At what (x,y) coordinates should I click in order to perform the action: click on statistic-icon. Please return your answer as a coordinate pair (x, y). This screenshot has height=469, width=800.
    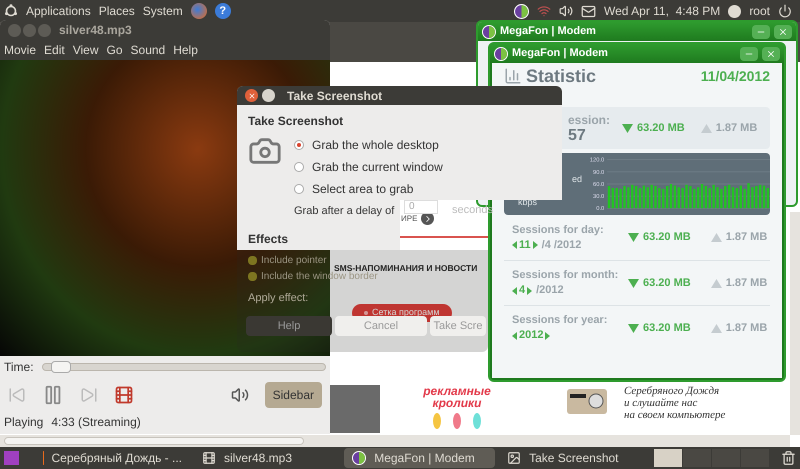
    Looking at the image, I should click on (513, 76).